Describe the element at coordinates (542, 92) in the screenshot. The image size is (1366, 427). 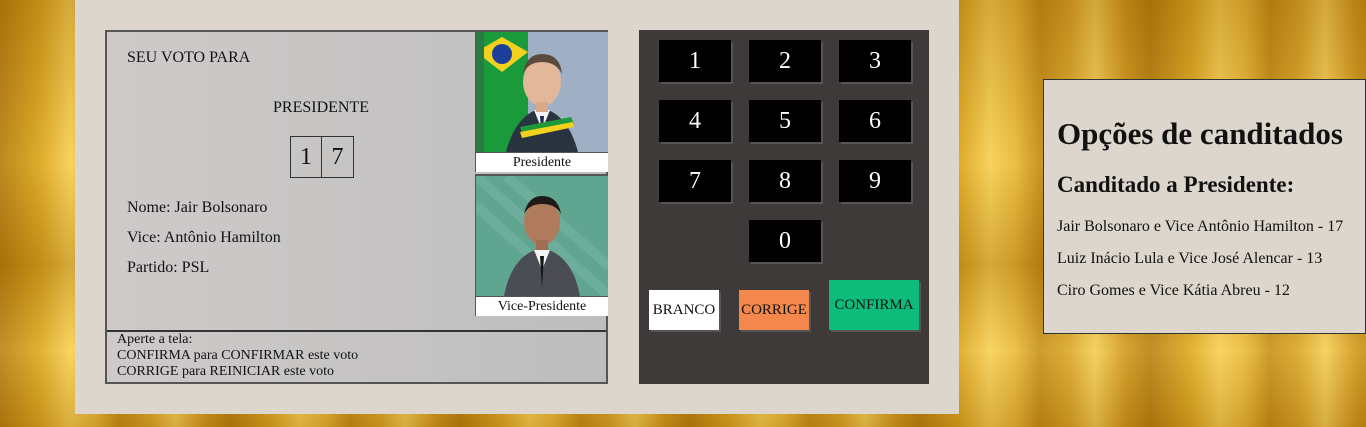
I see `president-portrait-image` at that location.